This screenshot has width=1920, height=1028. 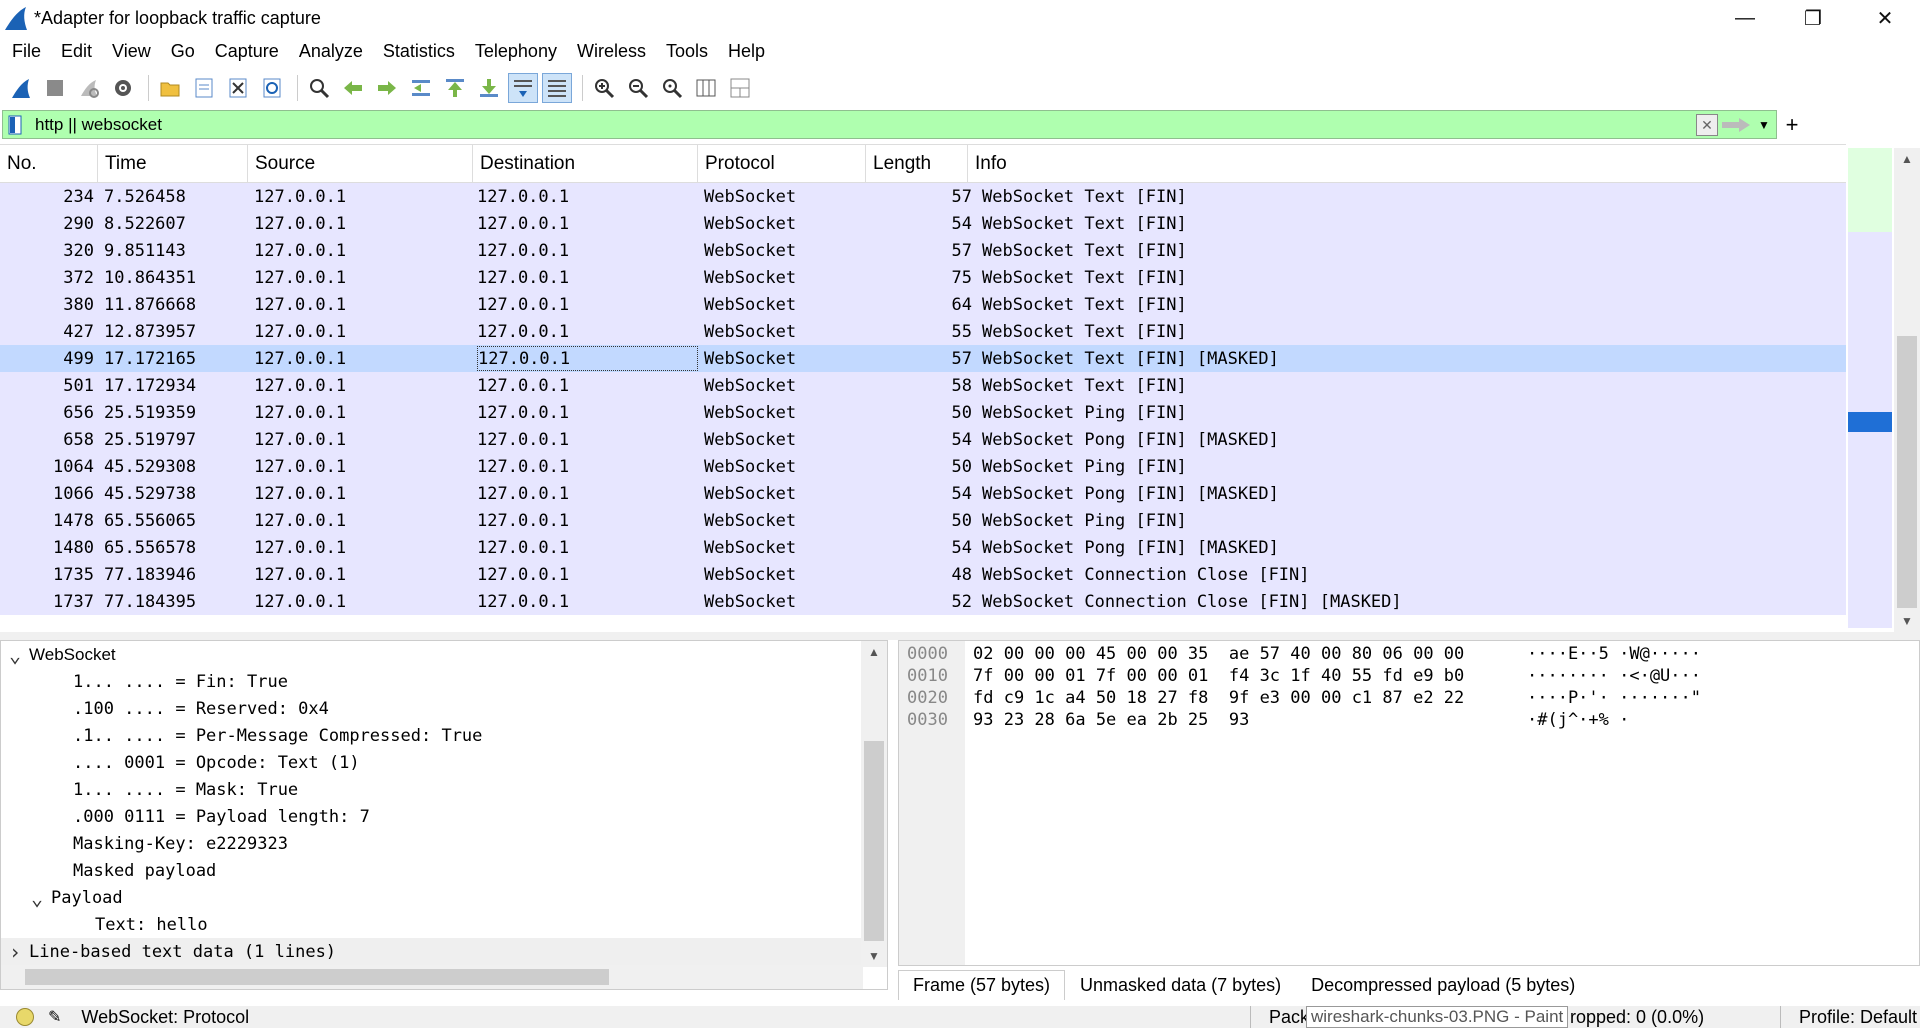 What do you see at coordinates (1885, 18) in the screenshot?
I see `close-button: ✕` at bounding box center [1885, 18].